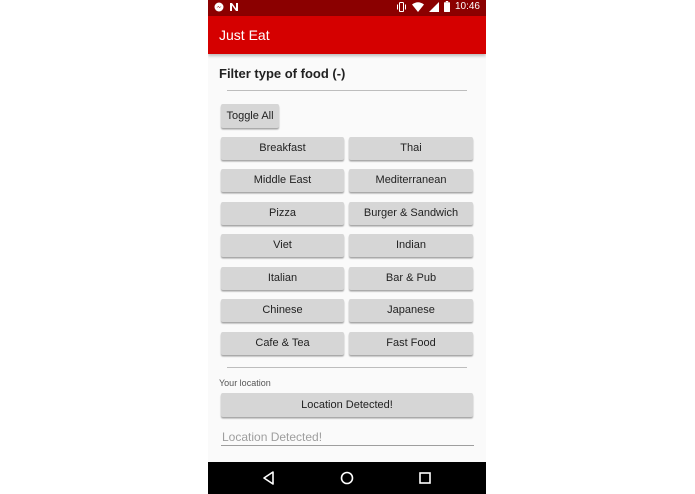 Image resolution: width=695 pixels, height=494 pixels. Describe the element at coordinates (411, 245) in the screenshot. I see `food-indian-button: Indian` at that location.